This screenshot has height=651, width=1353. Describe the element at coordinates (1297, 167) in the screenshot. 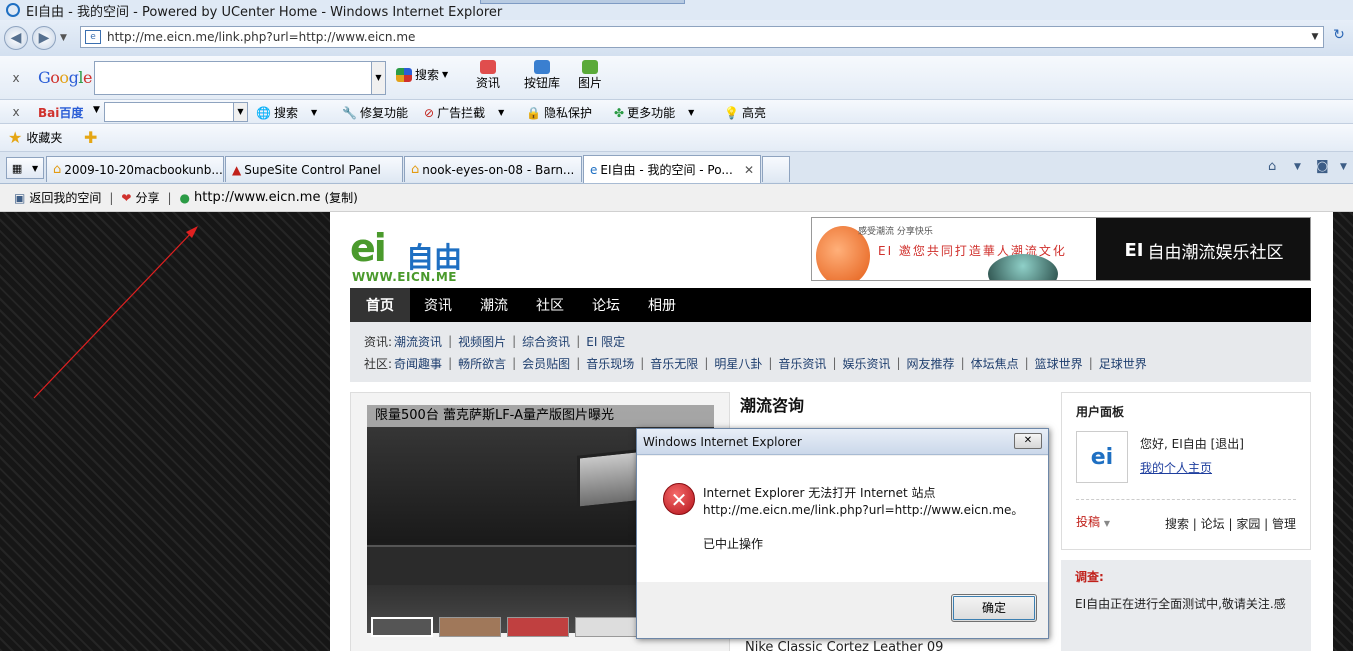

I see `home-dropdown-icon: ▼` at that location.